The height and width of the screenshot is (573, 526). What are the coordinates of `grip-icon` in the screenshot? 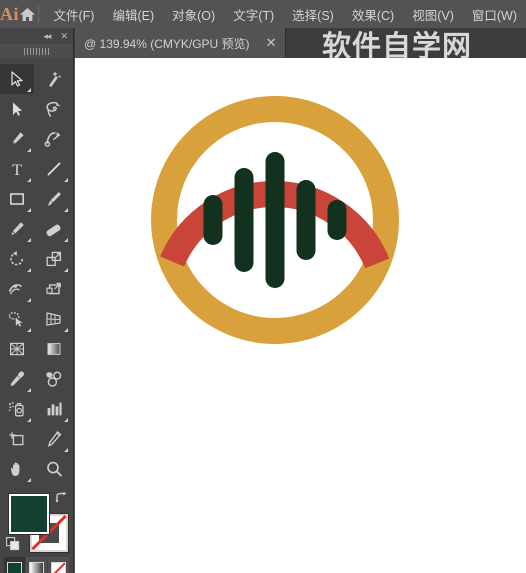 It's located at (36, 51).